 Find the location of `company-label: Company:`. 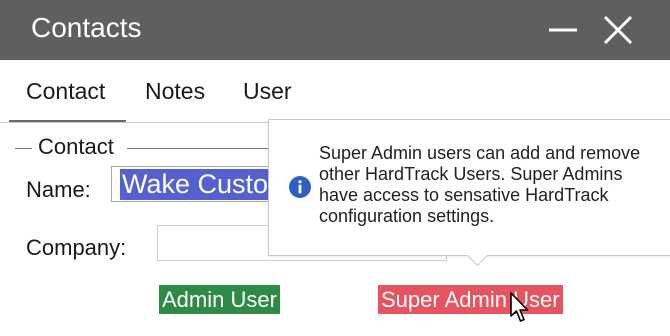

company-label: Company: is located at coordinates (76, 247).